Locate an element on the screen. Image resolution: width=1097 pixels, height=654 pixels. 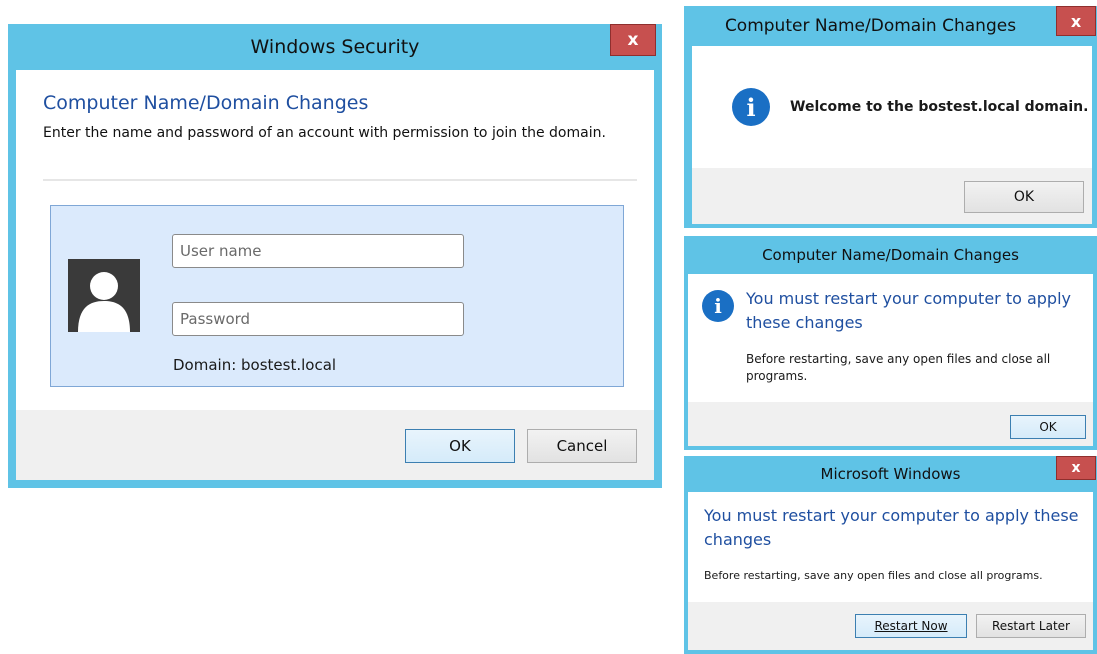
welcome-message: Welcome to the bostest.local domain. is located at coordinates (939, 107).